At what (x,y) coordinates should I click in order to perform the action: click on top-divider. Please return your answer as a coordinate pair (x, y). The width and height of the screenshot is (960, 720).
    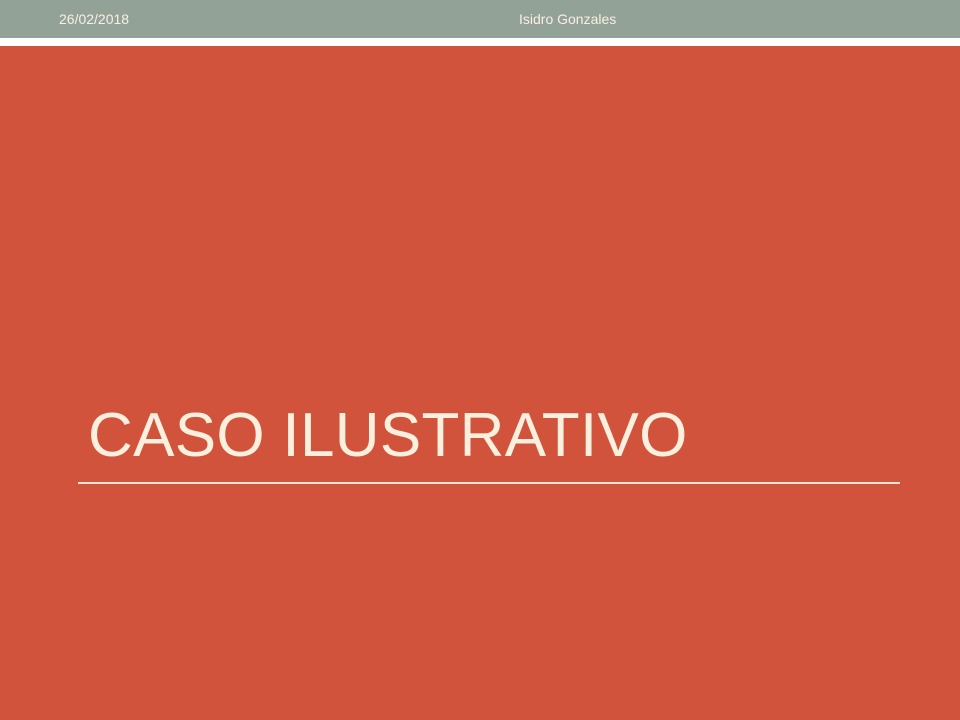
    Looking at the image, I should click on (480, 42).